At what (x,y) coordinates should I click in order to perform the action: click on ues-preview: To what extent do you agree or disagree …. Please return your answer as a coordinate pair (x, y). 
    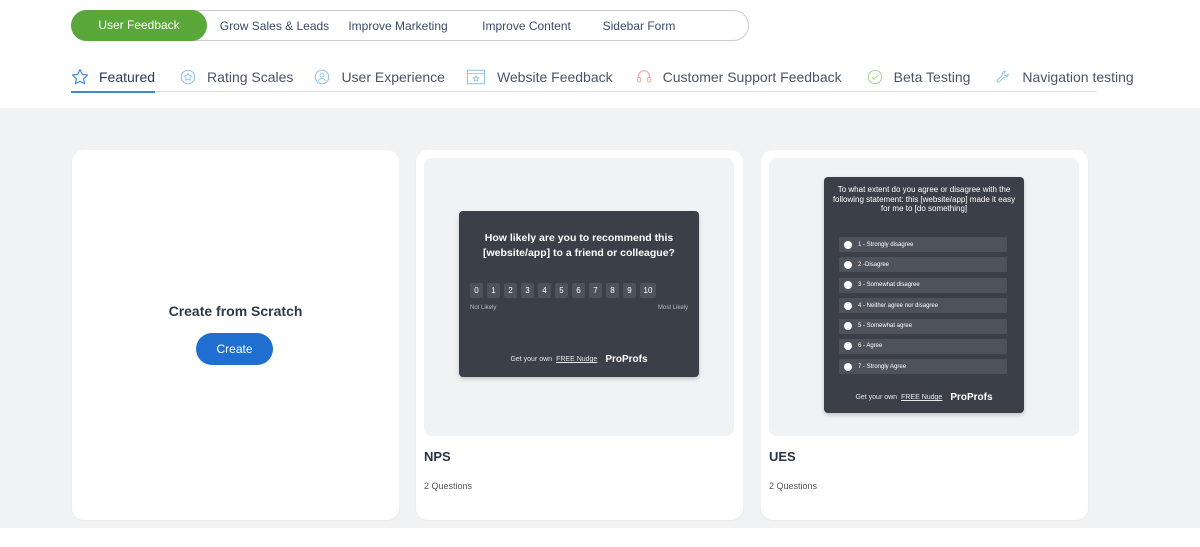
    Looking at the image, I should click on (924, 297).